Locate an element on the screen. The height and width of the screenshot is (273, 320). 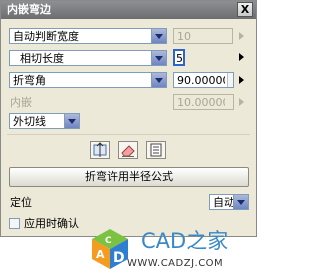
tangent-mode-select: 外切线 is located at coordinates (44, 121).